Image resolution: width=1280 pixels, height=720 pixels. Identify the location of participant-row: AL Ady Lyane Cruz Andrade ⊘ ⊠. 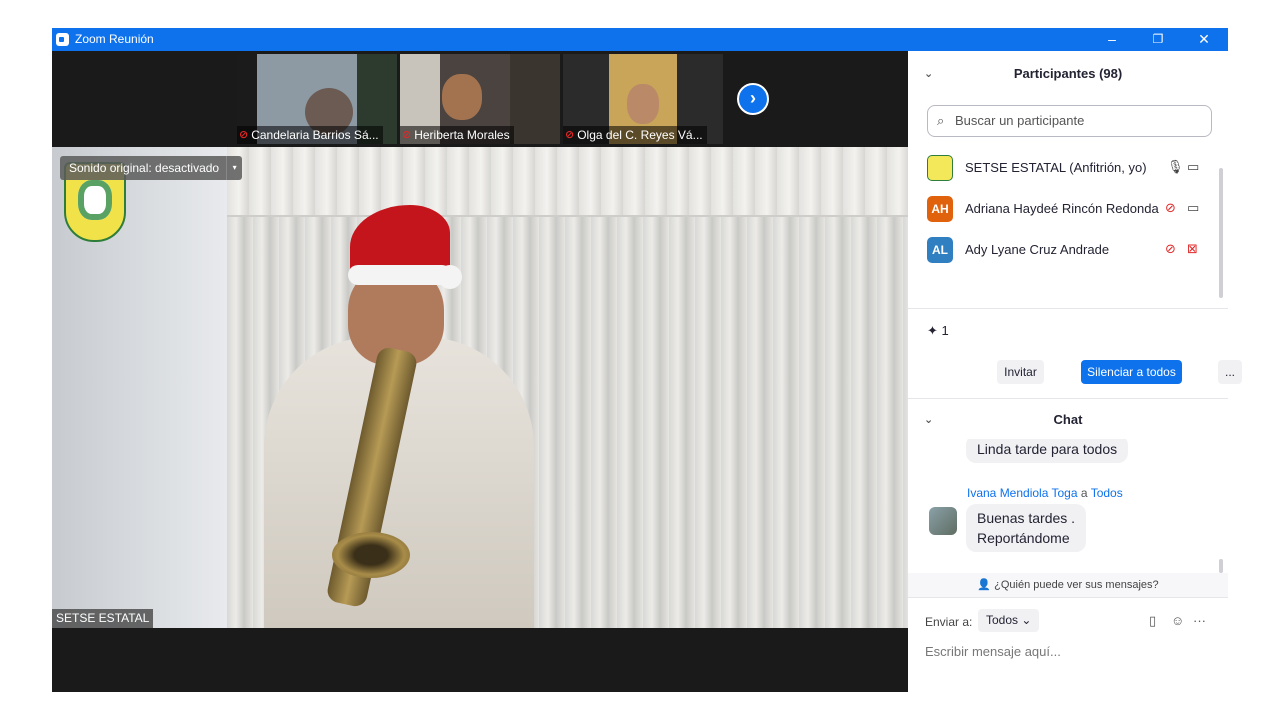
(1068, 250).